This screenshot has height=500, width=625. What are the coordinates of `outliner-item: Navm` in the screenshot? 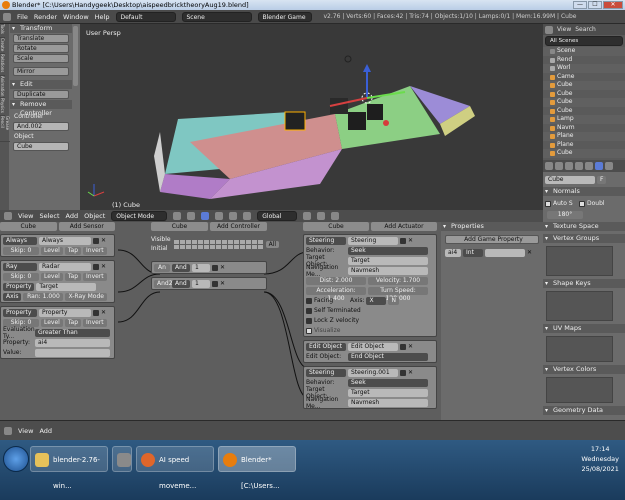 It's located at (584, 128).